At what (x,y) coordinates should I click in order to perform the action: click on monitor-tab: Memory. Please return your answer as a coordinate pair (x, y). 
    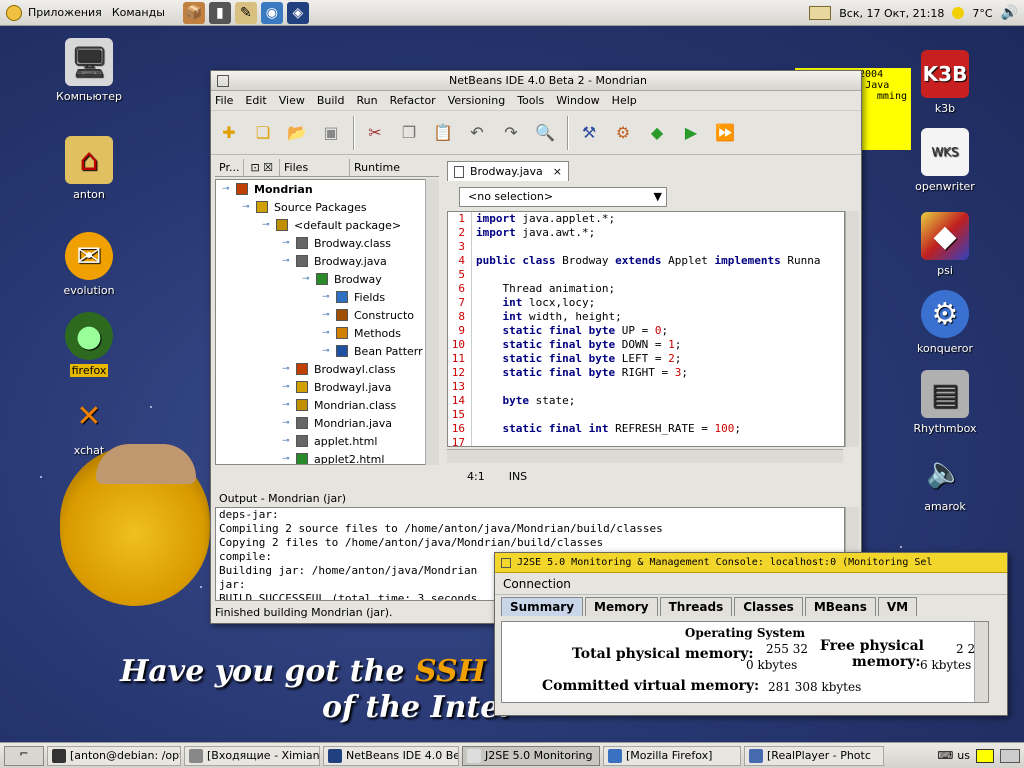
    Looking at the image, I should click on (621, 606).